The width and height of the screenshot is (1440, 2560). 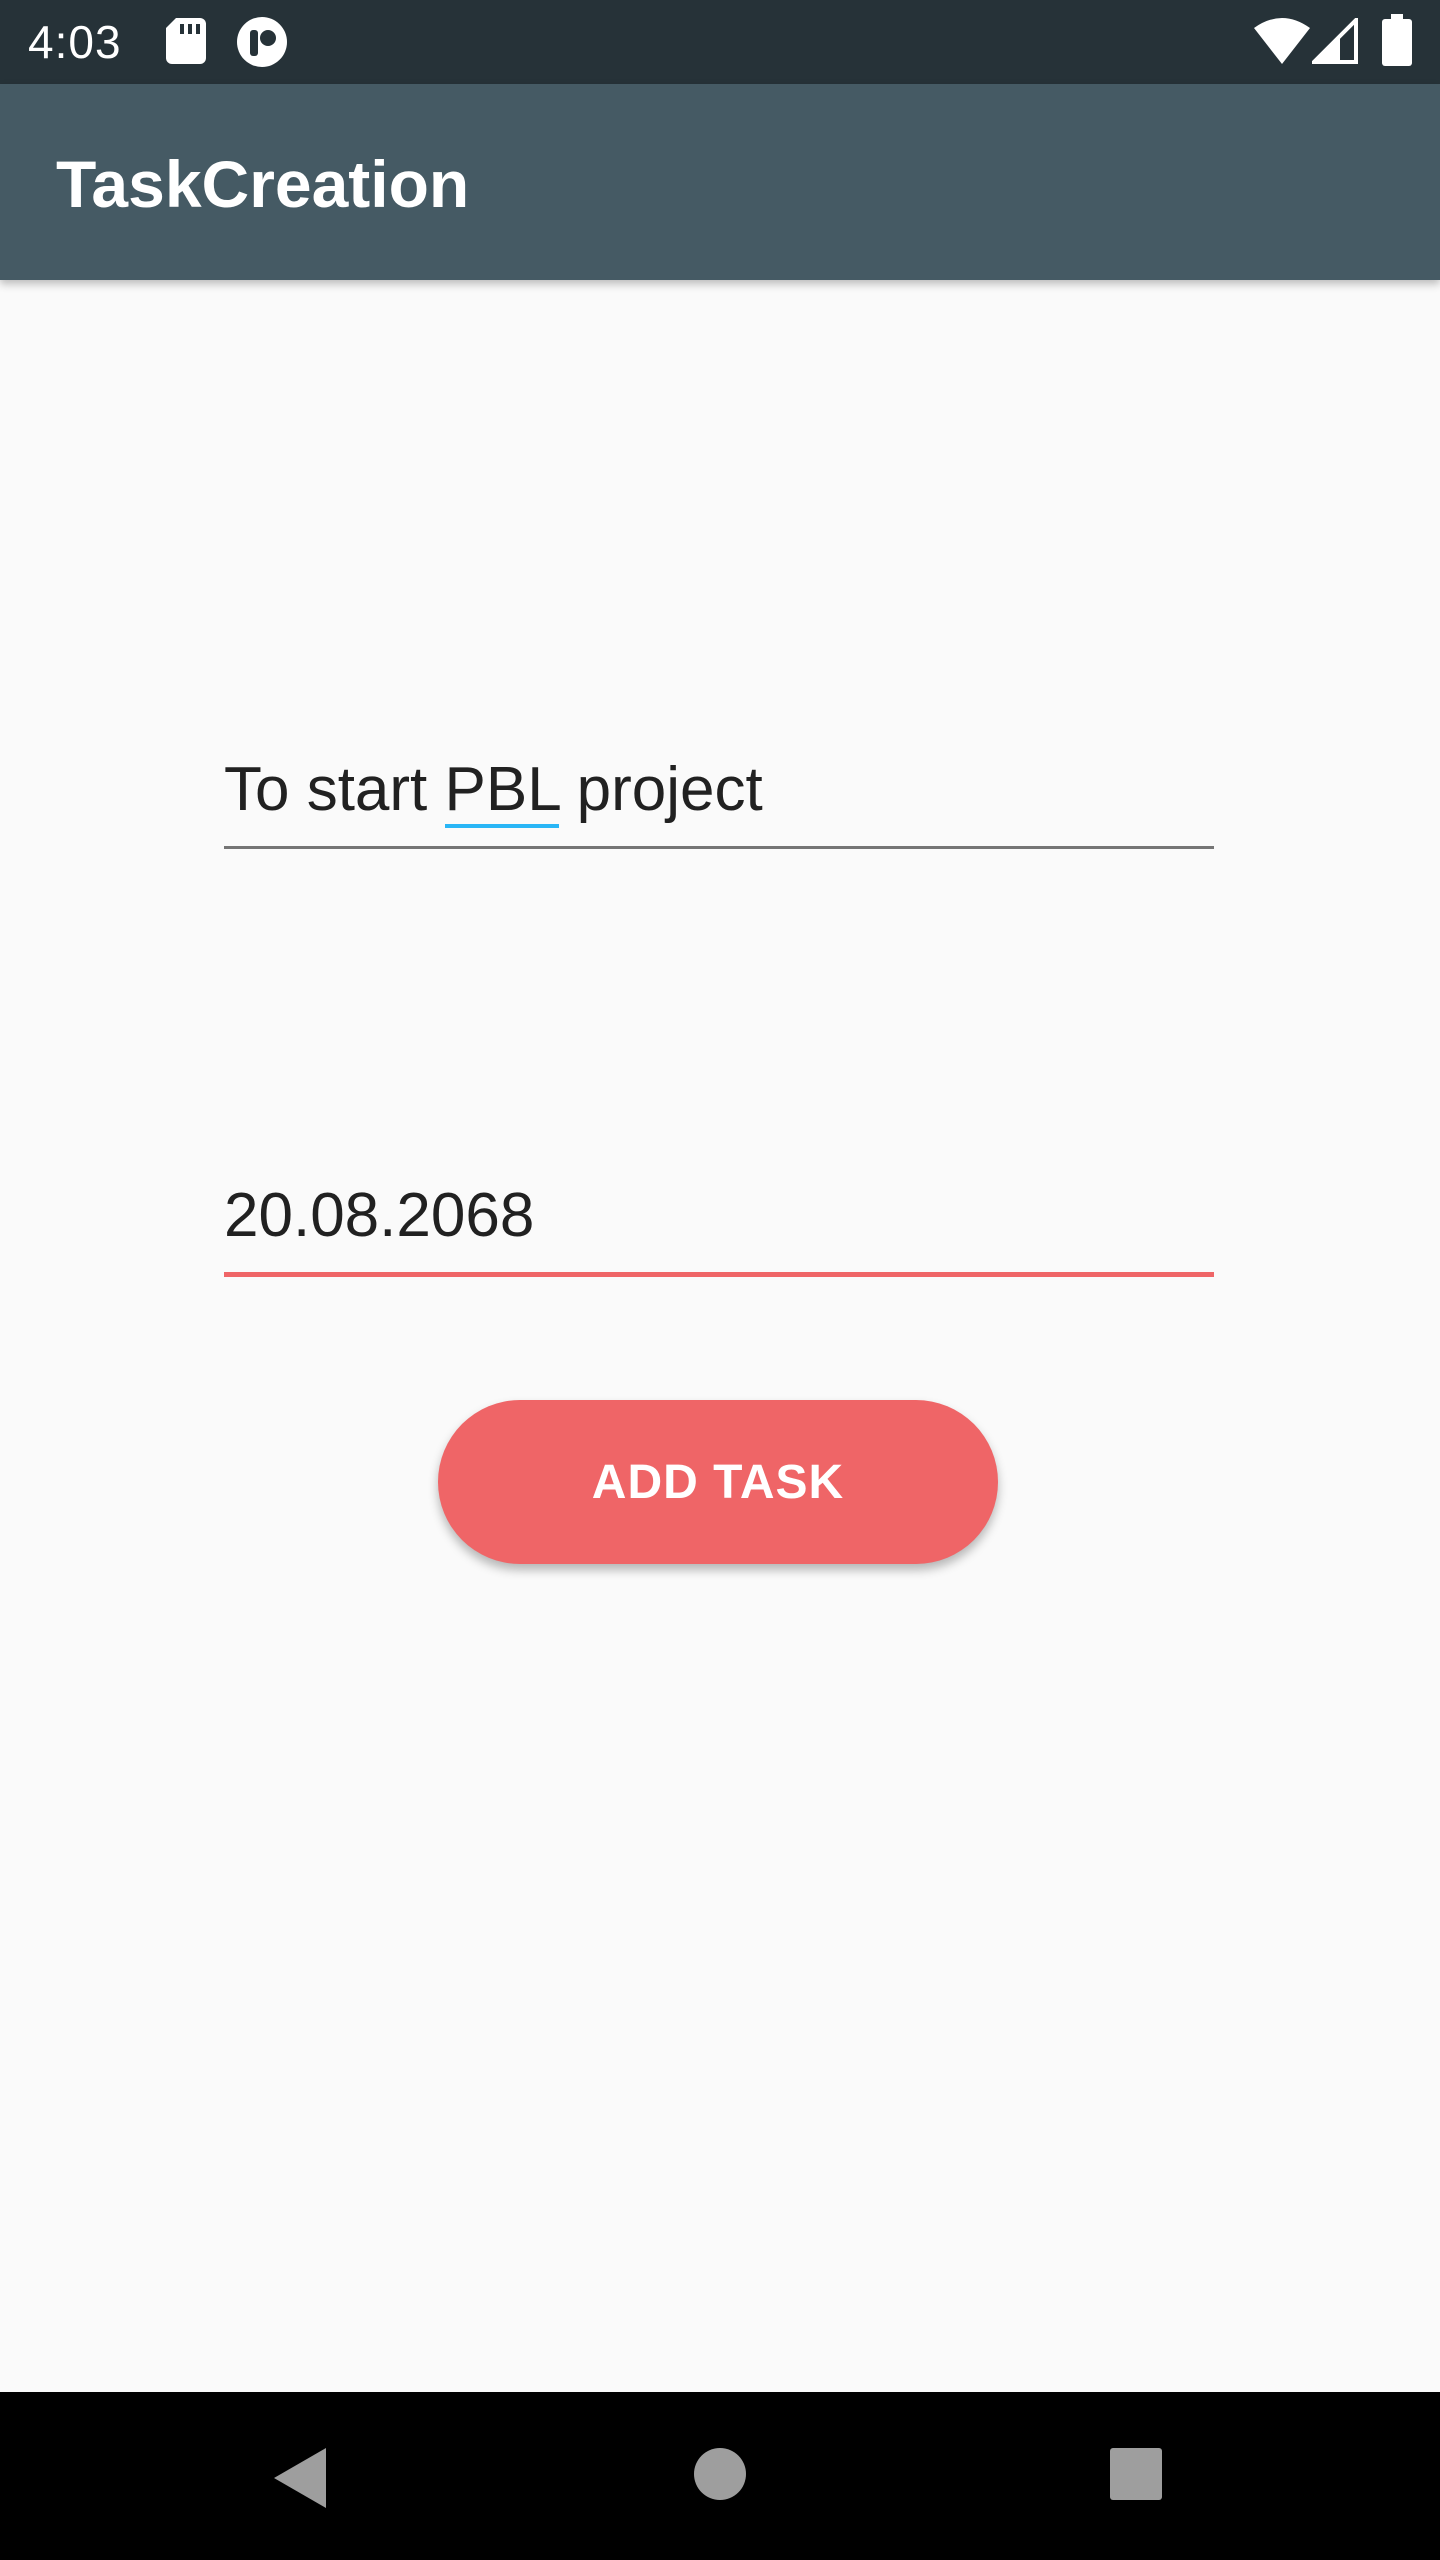 What do you see at coordinates (263, 184) in the screenshot?
I see `page-title: TaskCreation` at bounding box center [263, 184].